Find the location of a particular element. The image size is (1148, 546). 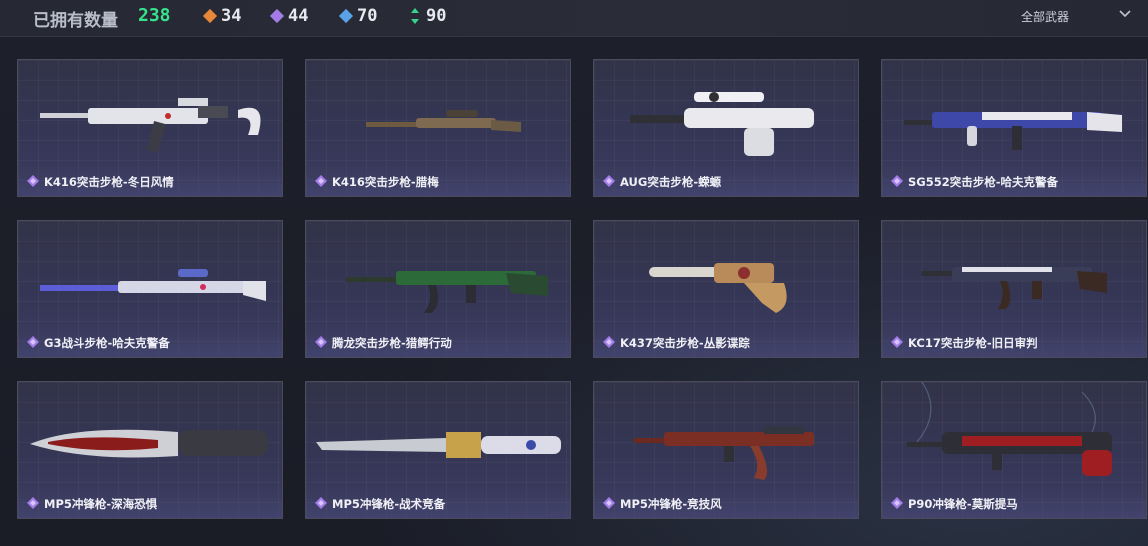

weapon-card: 腾龙突击步枪-猎鳄行动 is located at coordinates (438, 289).